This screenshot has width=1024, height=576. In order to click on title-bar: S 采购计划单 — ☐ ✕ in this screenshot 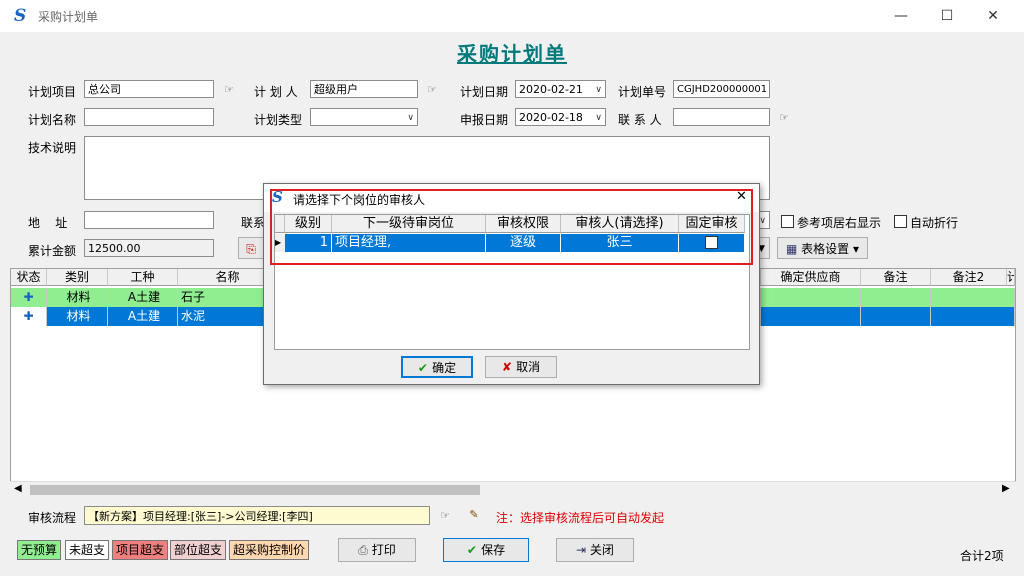, I will do `click(512, 16)`.